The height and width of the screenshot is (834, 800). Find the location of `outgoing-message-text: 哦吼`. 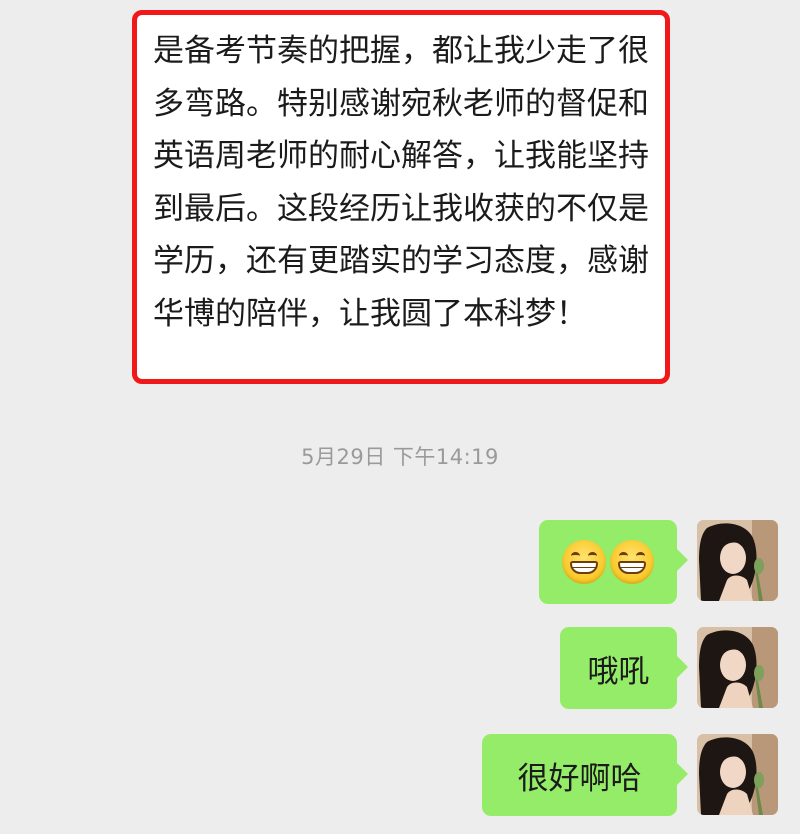

outgoing-message-text: 哦吼 is located at coordinates (618, 671).